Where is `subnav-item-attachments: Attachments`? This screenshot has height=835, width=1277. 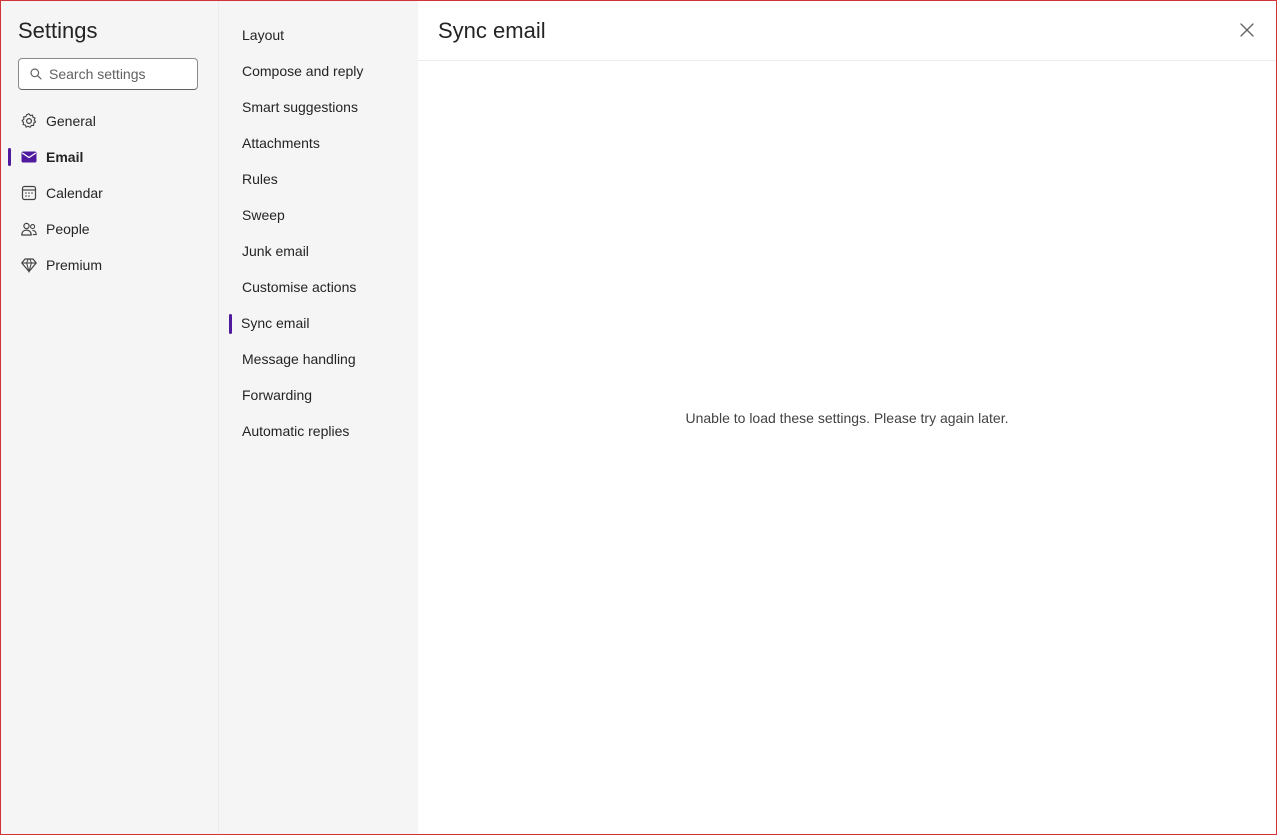
subnav-item-attachments: Attachments is located at coordinates (319, 143).